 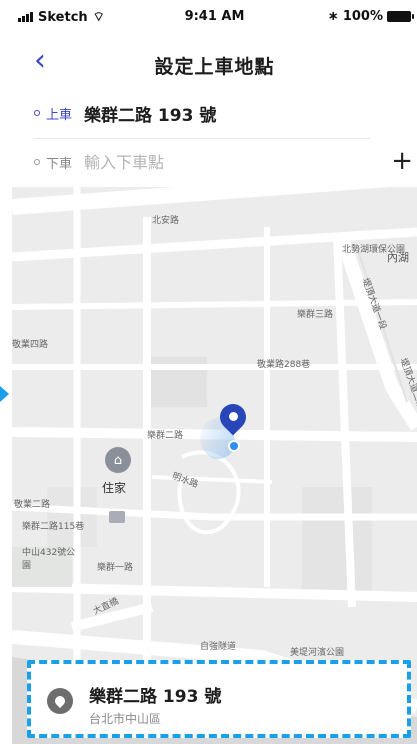 What do you see at coordinates (398, 257) in the screenshot?
I see `map-label: 內湖` at bounding box center [398, 257].